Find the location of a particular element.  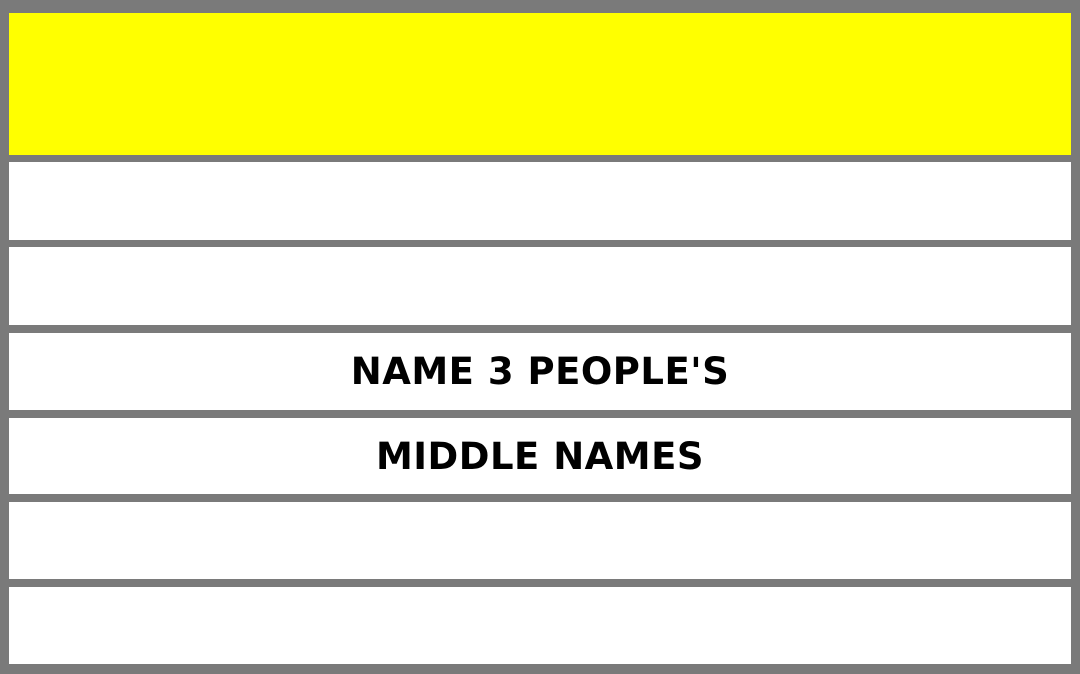

board-row-4: MIDDLE NAMES is located at coordinates (540, 456).